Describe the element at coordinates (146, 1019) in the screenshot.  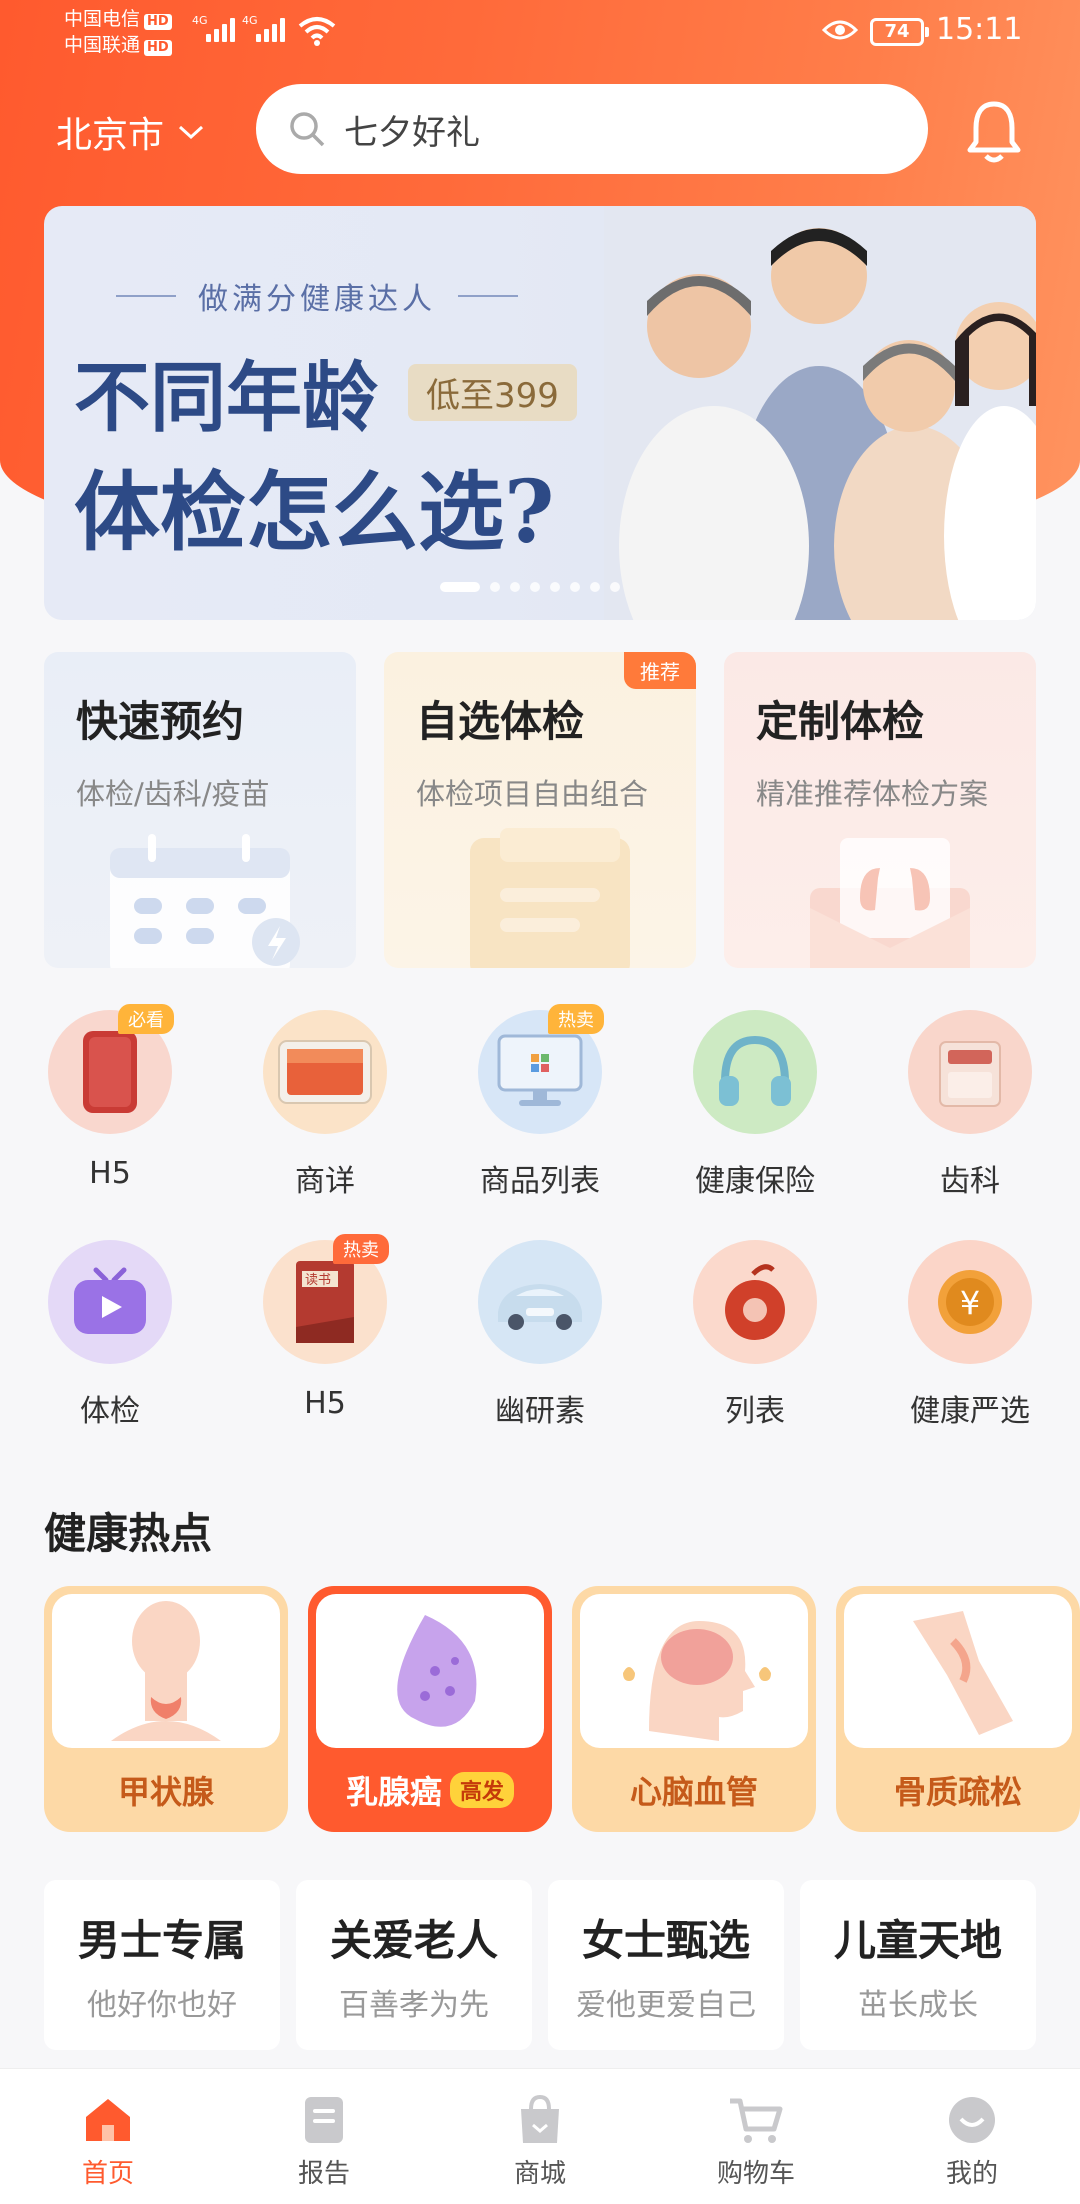
I see `badge-must-see: 必看` at that location.